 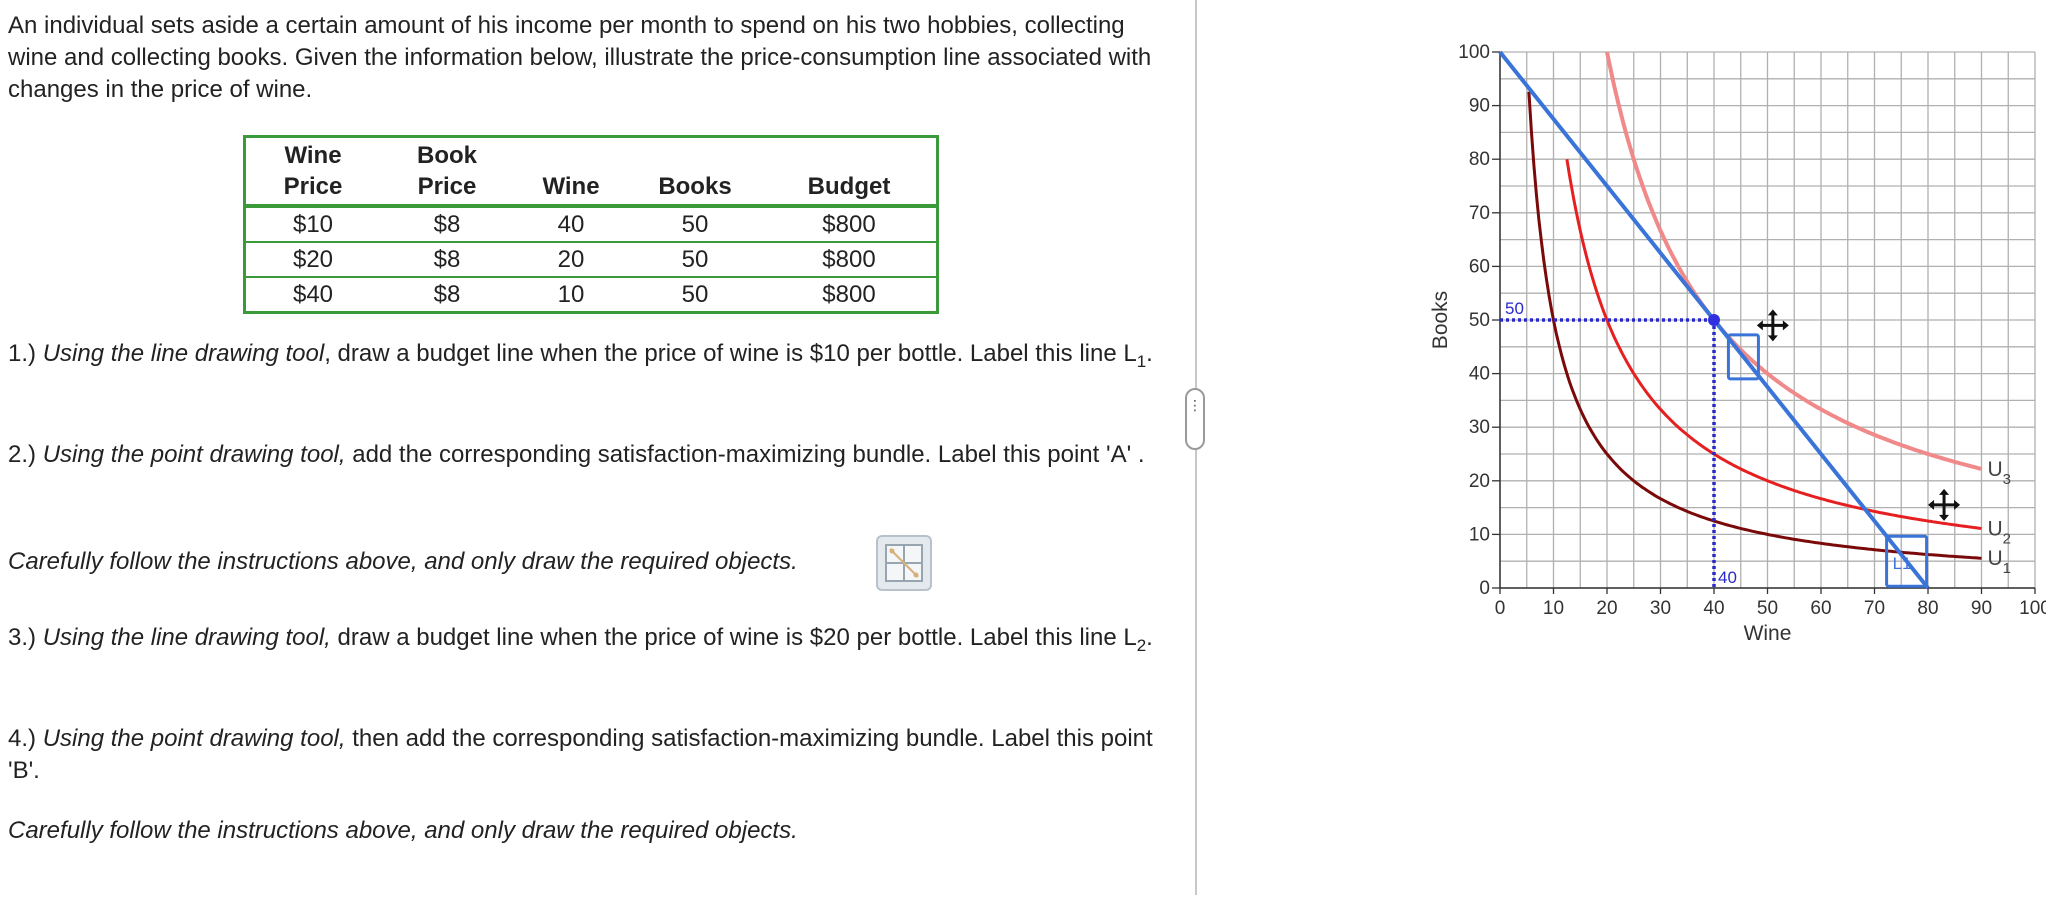 What do you see at coordinates (1767, 608) in the screenshot?
I see `x-tick-label: 50` at bounding box center [1767, 608].